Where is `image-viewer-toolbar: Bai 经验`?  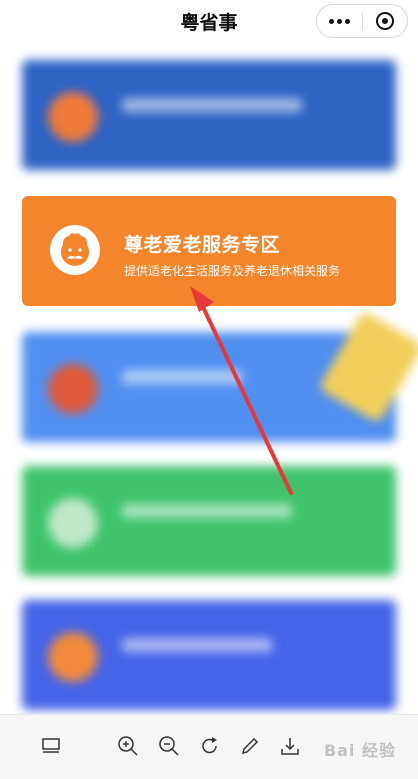
image-viewer-toolbar: Bai 经验 is located at coordinates (209, 746).